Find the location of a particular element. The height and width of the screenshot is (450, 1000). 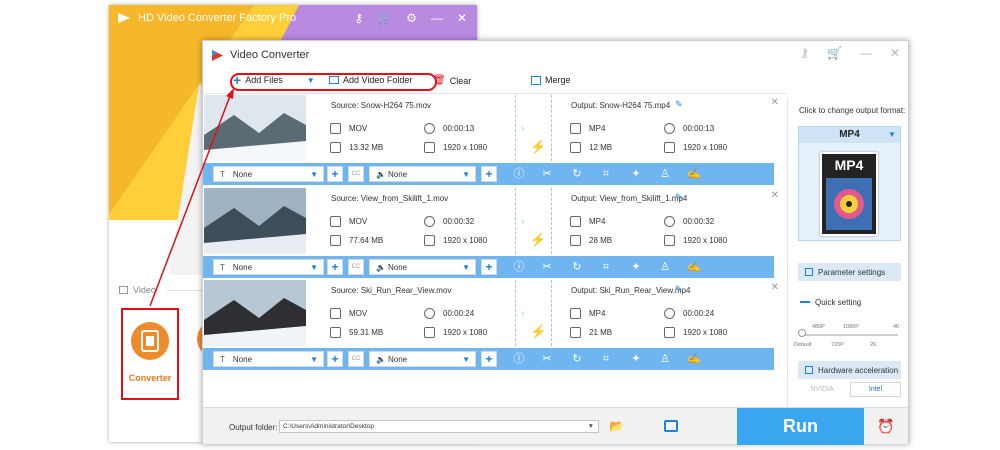

converter-tile: Converter is located at coordinates (150, 354).